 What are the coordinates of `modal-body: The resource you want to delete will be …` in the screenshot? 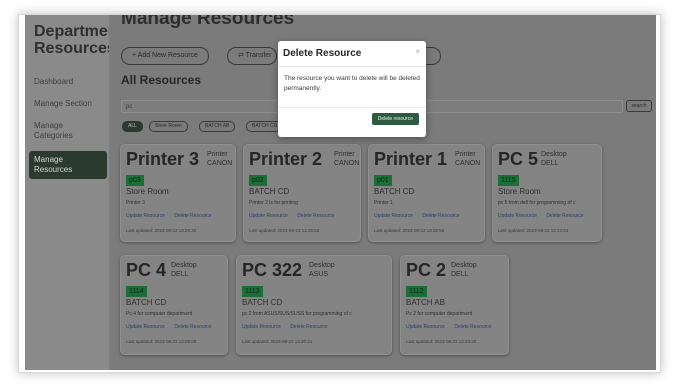 It's located at (352, 83).